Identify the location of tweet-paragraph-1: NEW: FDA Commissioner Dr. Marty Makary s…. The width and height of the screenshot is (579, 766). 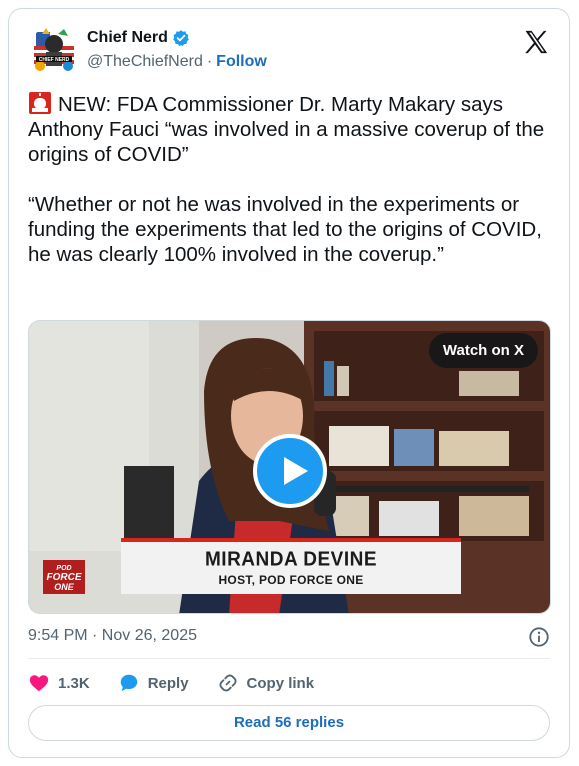
(293, 129).